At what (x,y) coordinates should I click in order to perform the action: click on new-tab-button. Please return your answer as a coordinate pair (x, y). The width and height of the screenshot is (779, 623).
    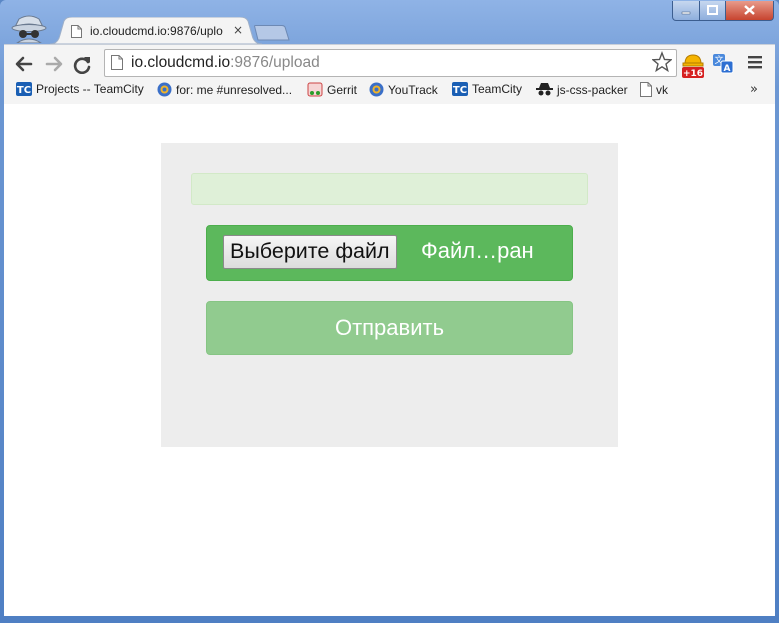
    Looking at the image, I should click on (272, 33).